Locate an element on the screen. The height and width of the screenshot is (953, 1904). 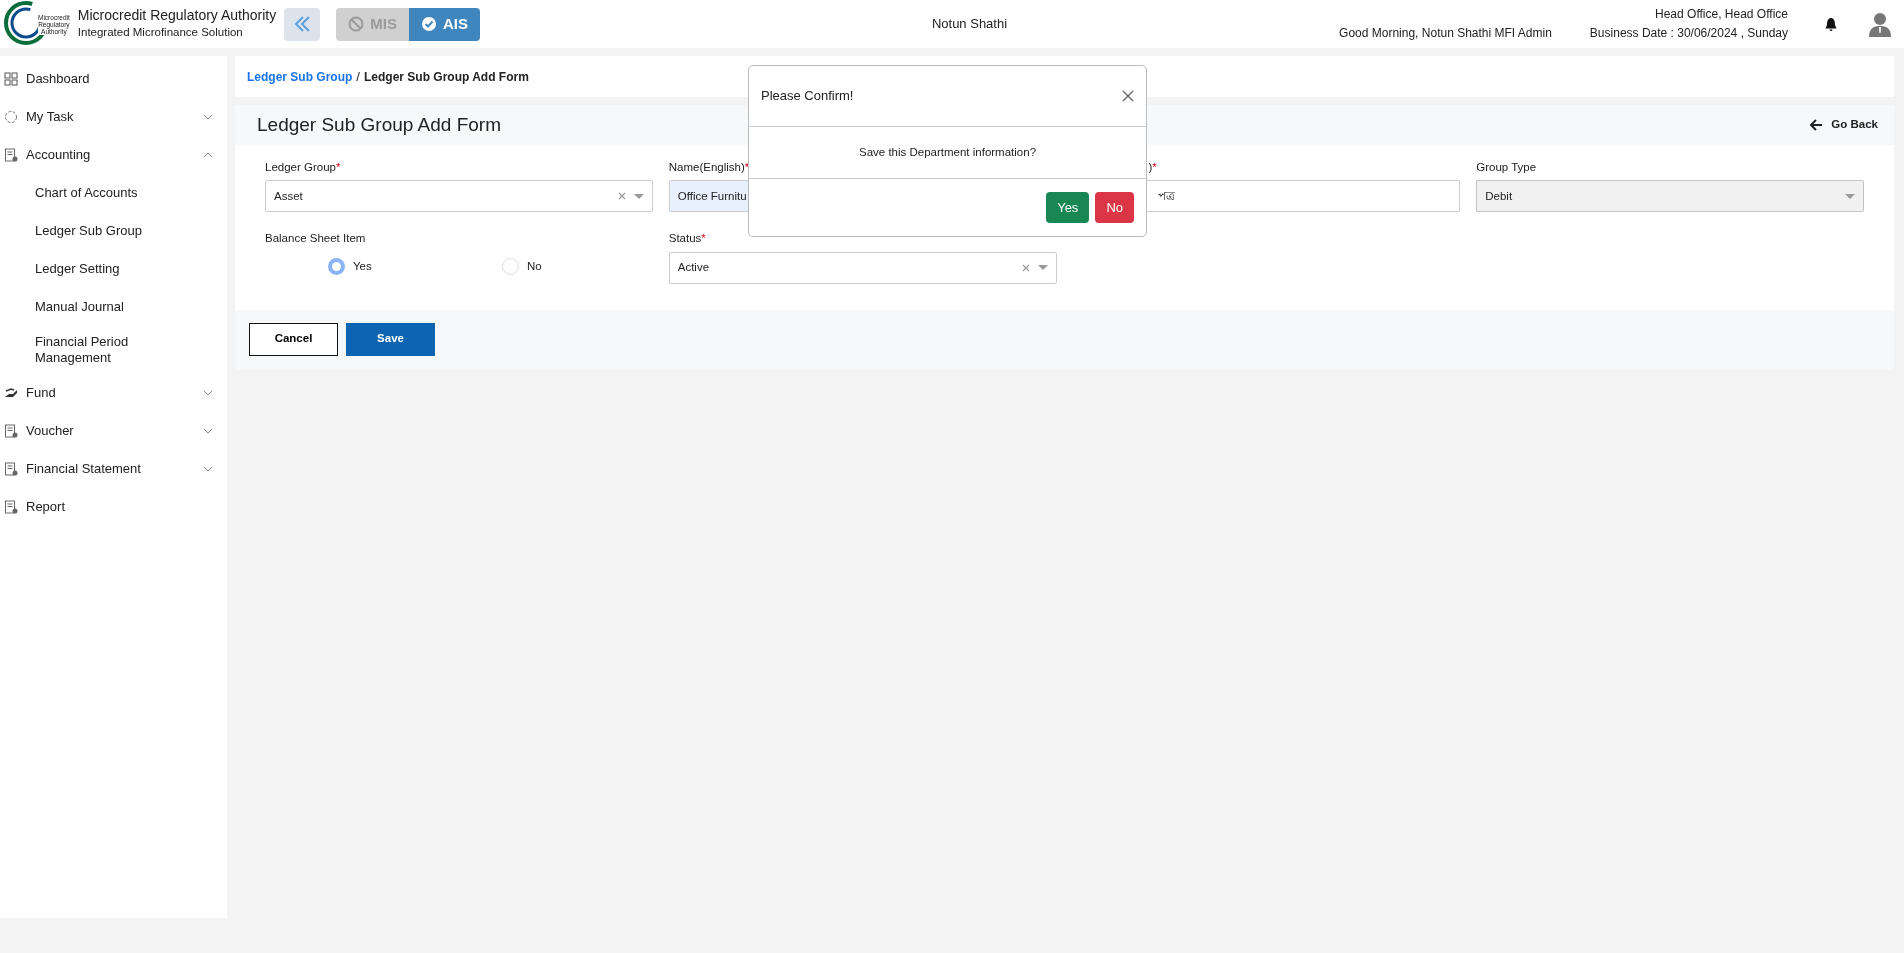
radio-label: Yes is located at coordinates (362, 266).